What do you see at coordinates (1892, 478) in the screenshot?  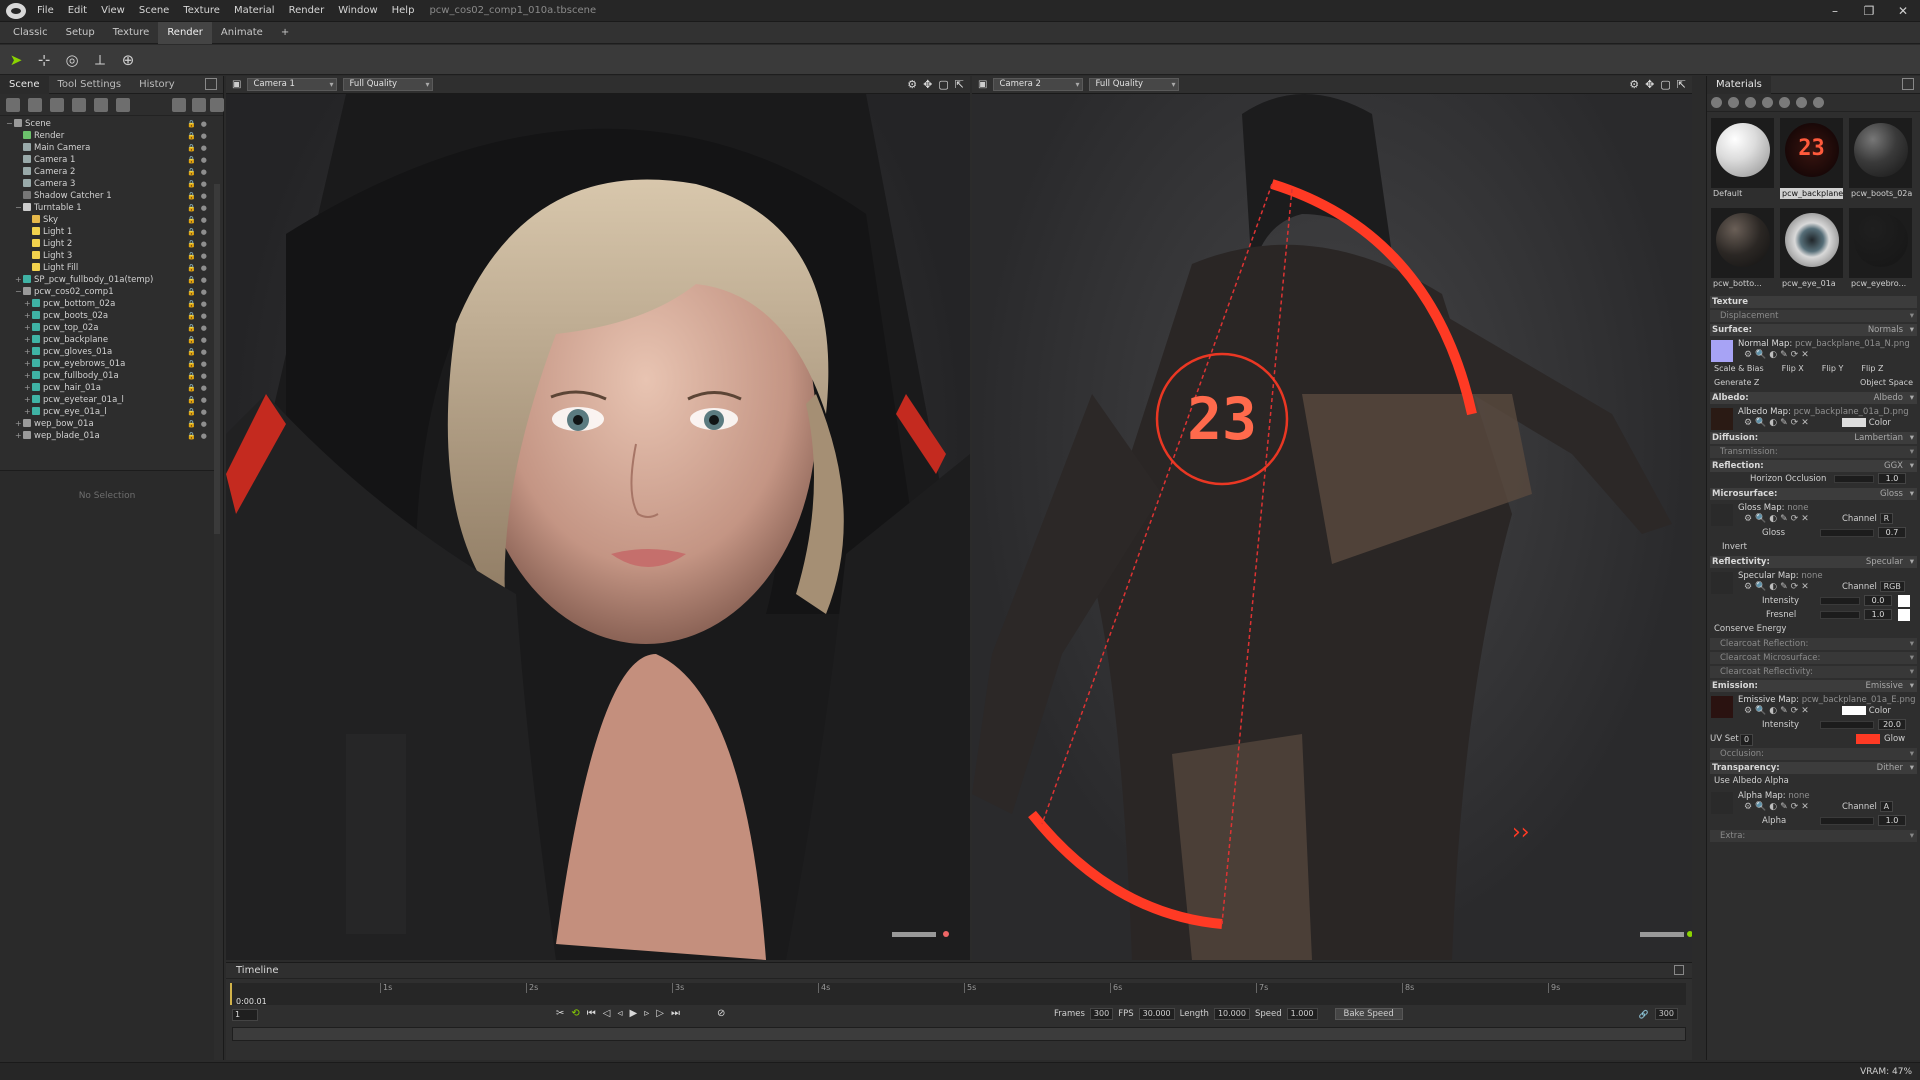 I see `horizon-occlusion-value: 1.0` at bounding box center [1892, 478].